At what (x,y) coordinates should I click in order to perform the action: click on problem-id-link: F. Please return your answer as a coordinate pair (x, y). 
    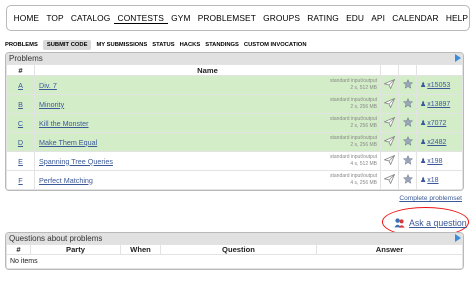
    Looking at the image, I should click on (20, 180).